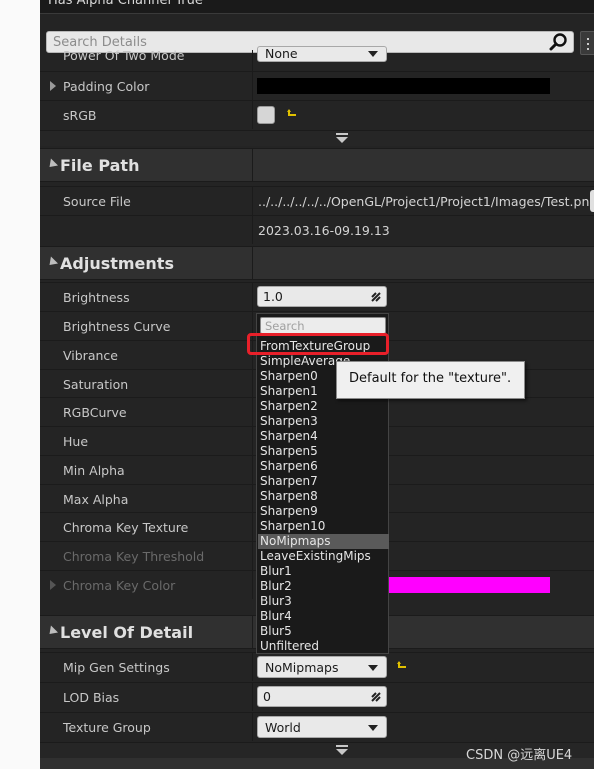  I want to click on section-title: File Path, so click(100, 165).